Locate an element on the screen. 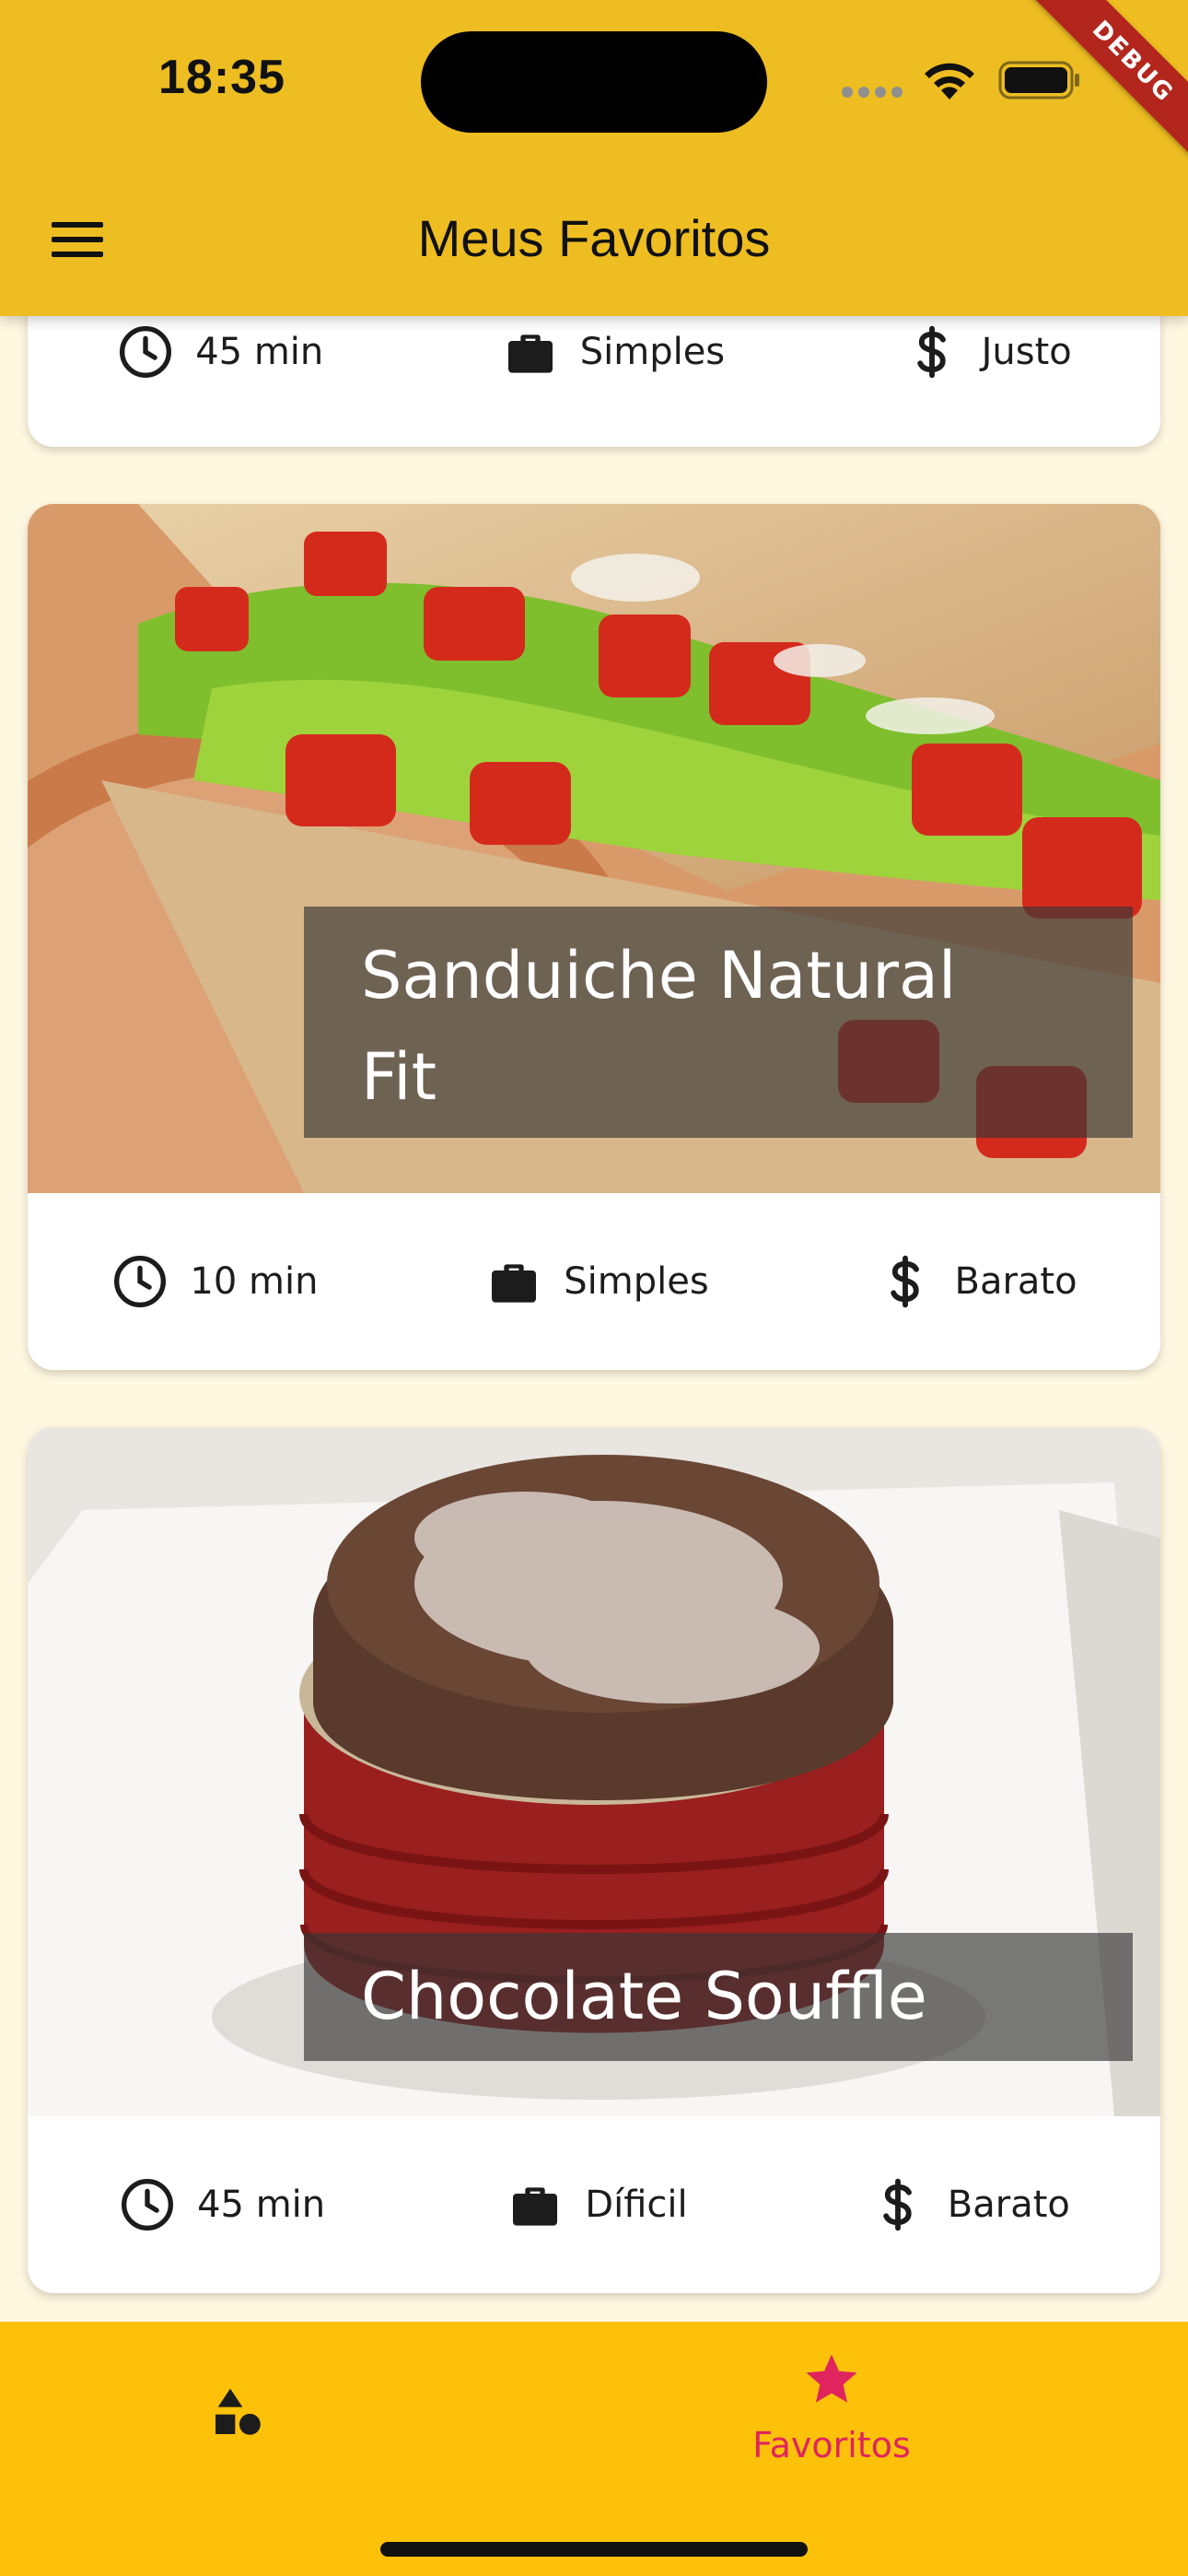  home-indicator is located at coordinates (594, 2549).